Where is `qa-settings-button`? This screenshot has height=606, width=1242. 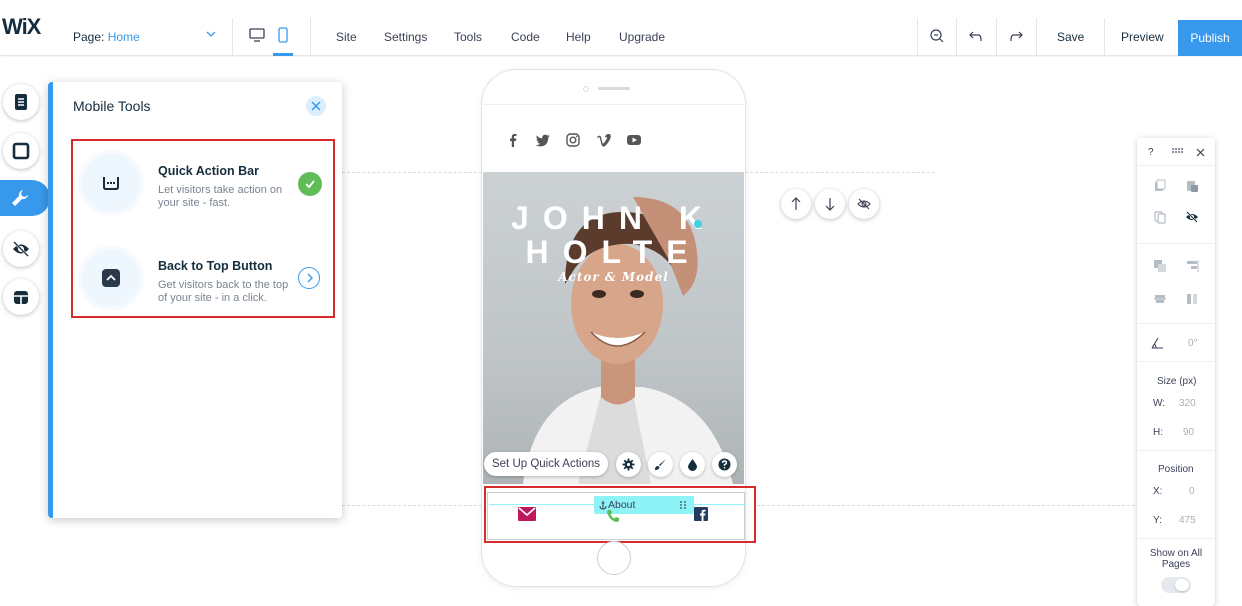
qa-settings-button is located at coordinates (628, 464).